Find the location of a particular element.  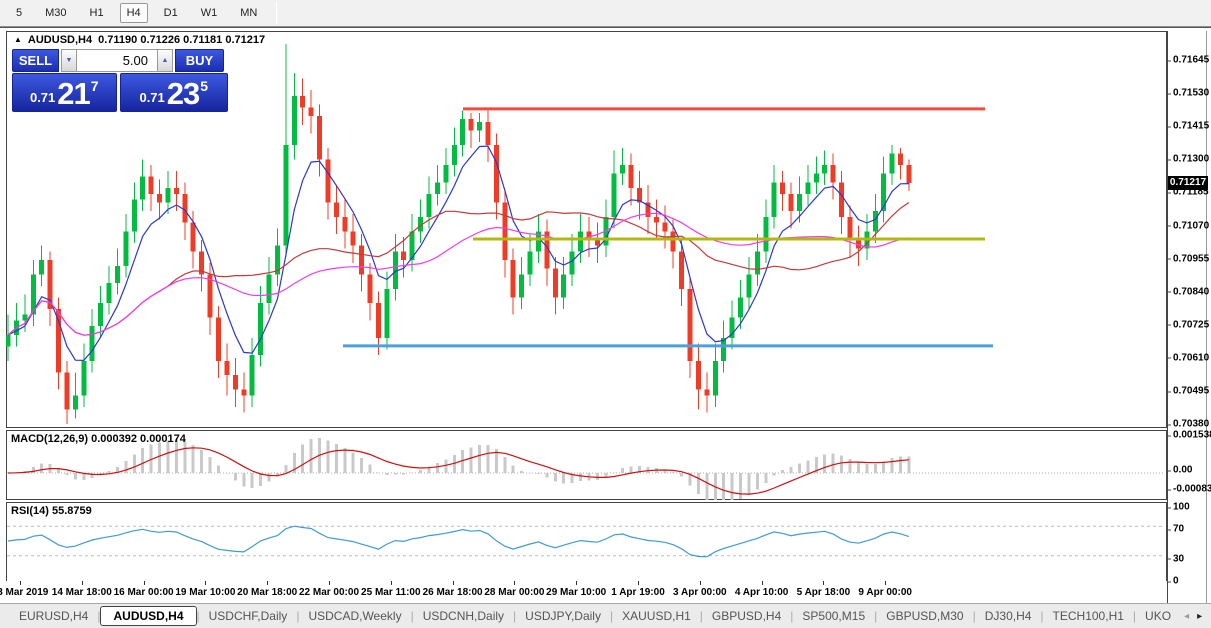

one-click-trading-panel: SELL ▼ ▲ BUY 0.71 21 7 0.71 23 is located at coordinates (120, 80).